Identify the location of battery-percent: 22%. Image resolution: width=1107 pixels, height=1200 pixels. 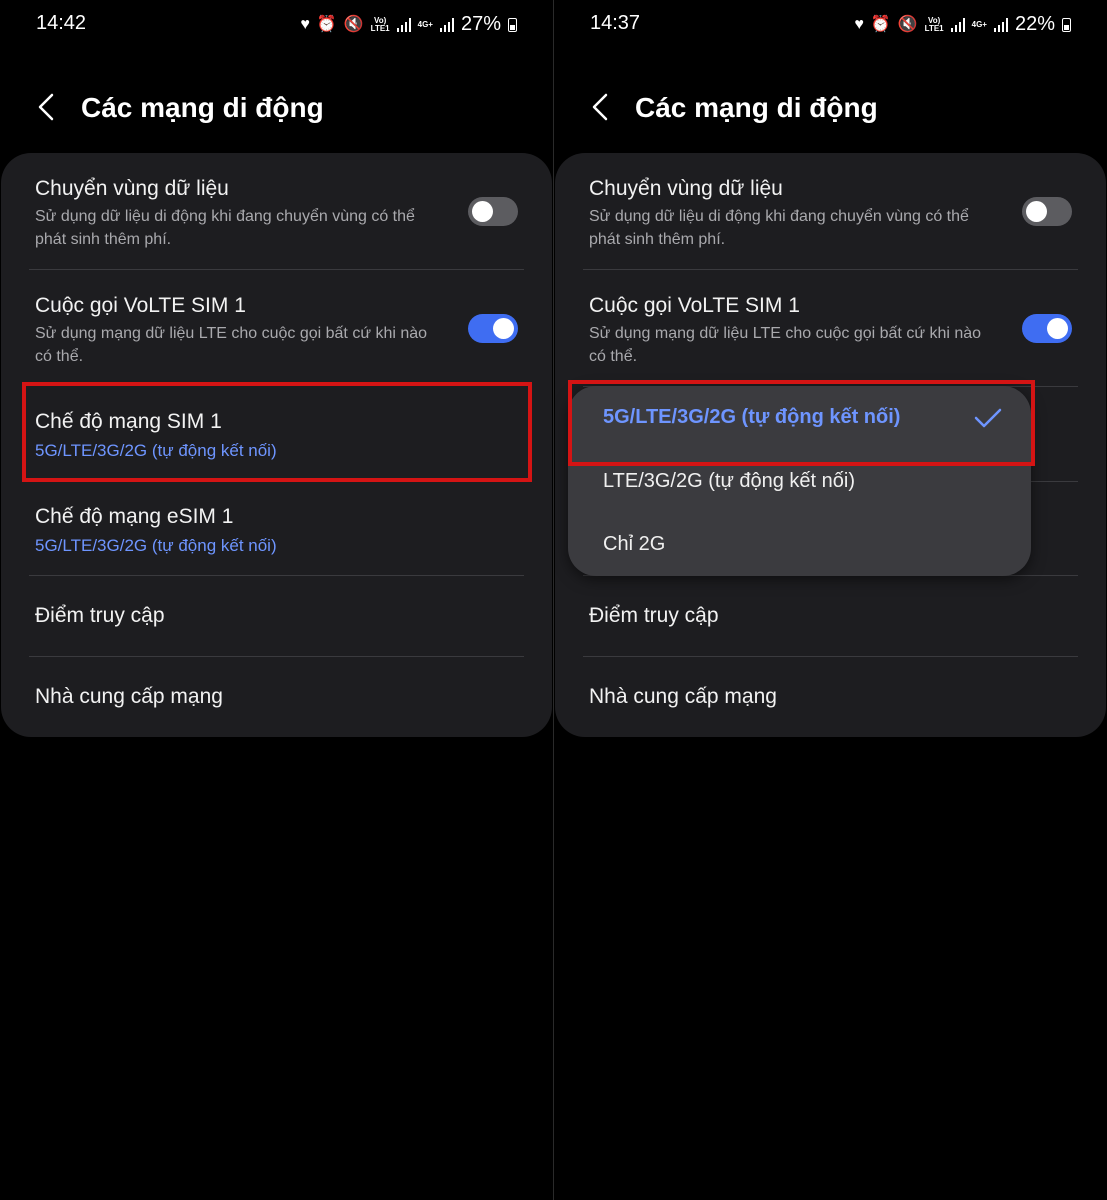
(1034, 24).